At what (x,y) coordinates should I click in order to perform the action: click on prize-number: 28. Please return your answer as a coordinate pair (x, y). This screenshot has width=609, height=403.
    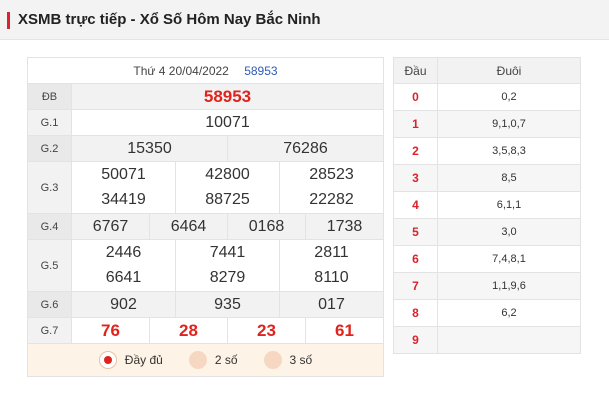
    Looking at the image, I should click on (188, 330).